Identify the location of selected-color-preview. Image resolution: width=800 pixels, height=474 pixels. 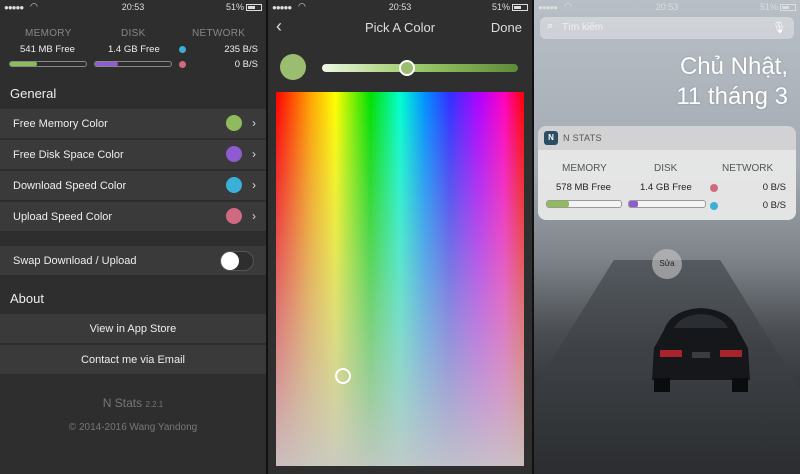
(293, 67).